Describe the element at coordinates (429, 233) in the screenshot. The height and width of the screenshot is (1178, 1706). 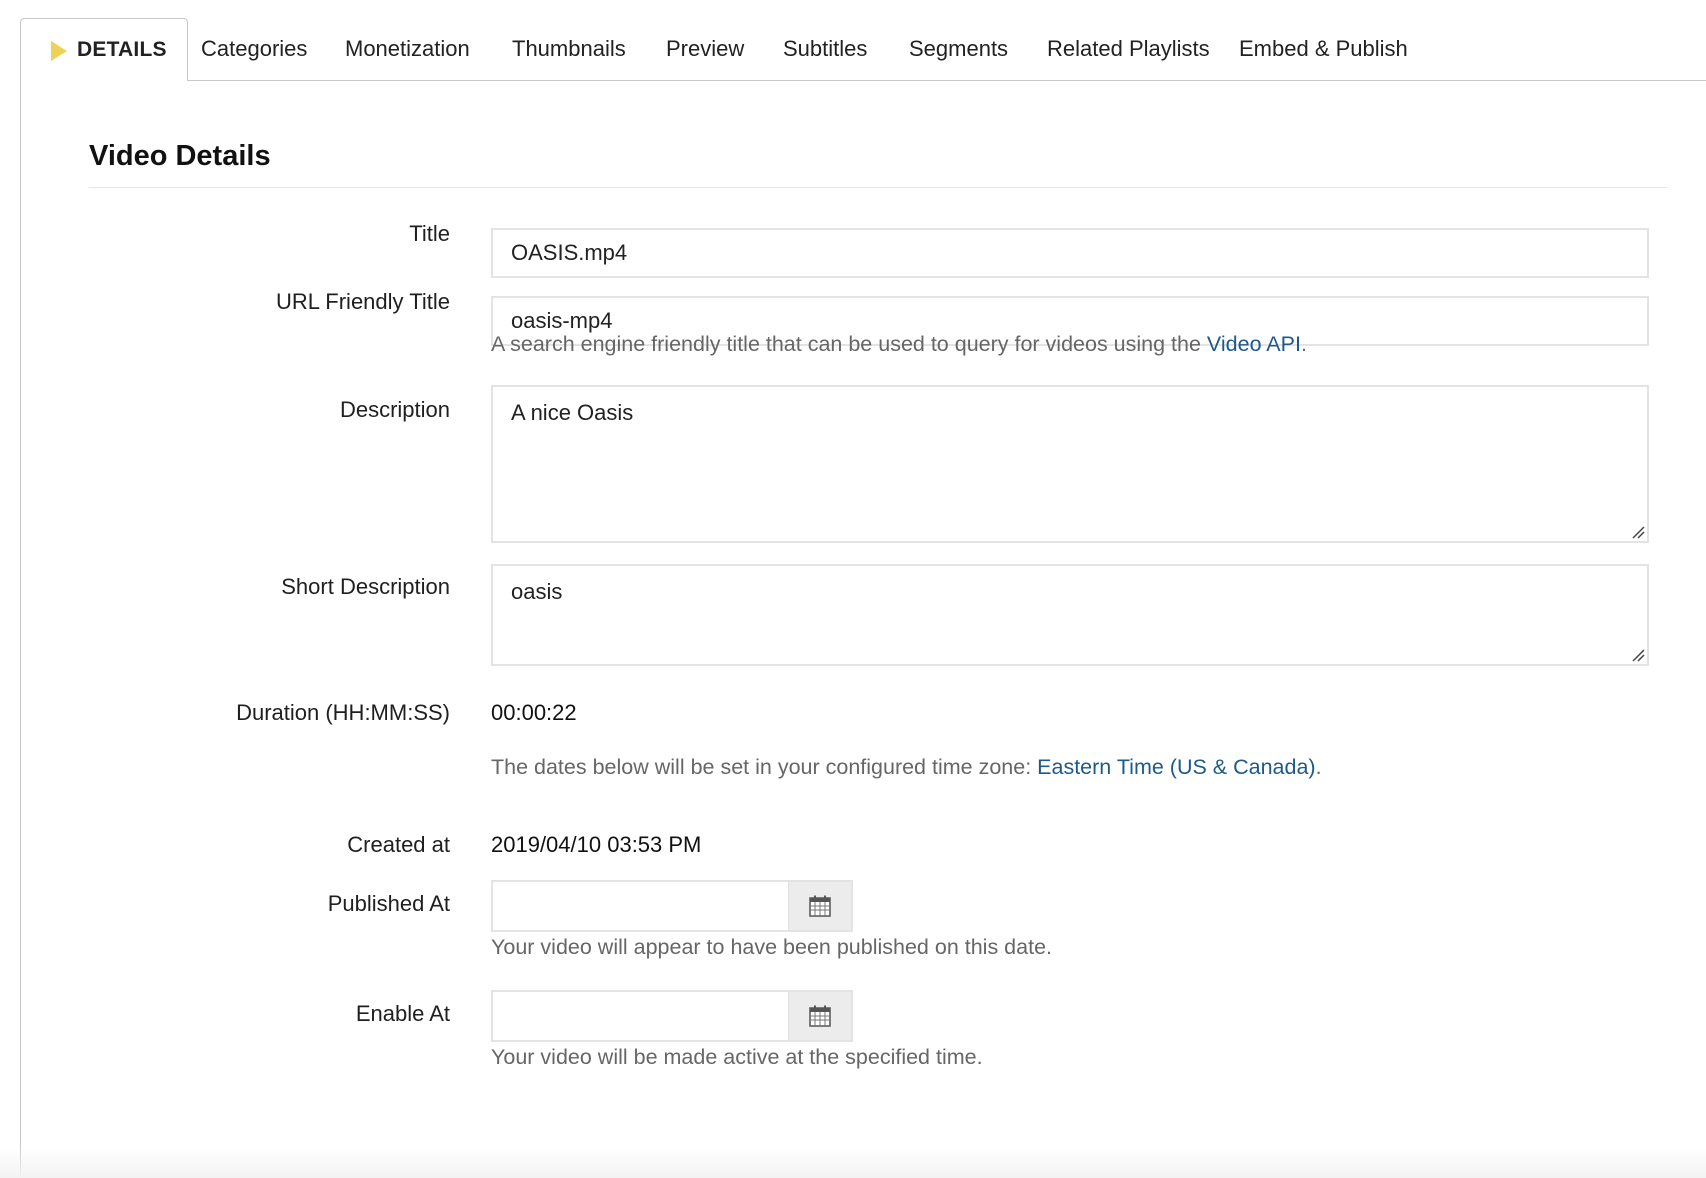
I see `title-label: Title` at that location.